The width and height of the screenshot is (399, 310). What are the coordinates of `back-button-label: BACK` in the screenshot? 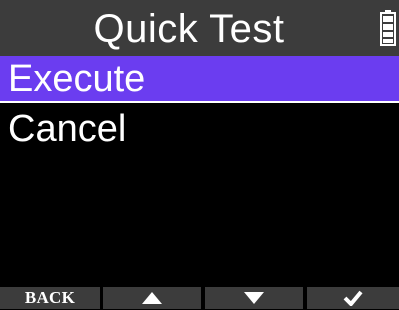 It's located at (50, 297).